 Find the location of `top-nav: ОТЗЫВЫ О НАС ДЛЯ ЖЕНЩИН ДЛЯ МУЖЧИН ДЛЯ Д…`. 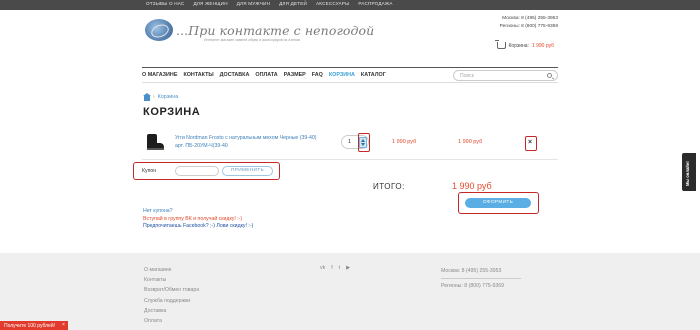

top-nav: ОТЗЫВЫ О НАС ДЛЯ ЖЕНЩИН ДЛЯ МУЖЧИН ДЛЯ Д… is located at coordinates (269, 3).